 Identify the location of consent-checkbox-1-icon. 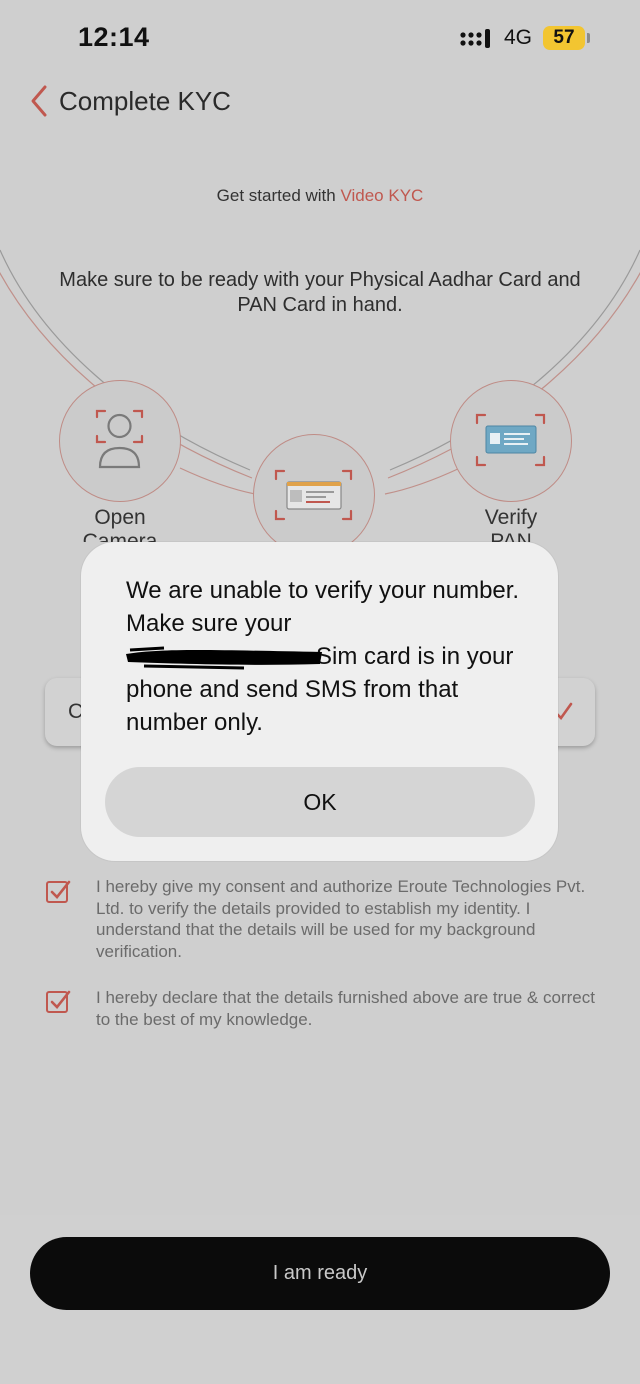
(59, 892).